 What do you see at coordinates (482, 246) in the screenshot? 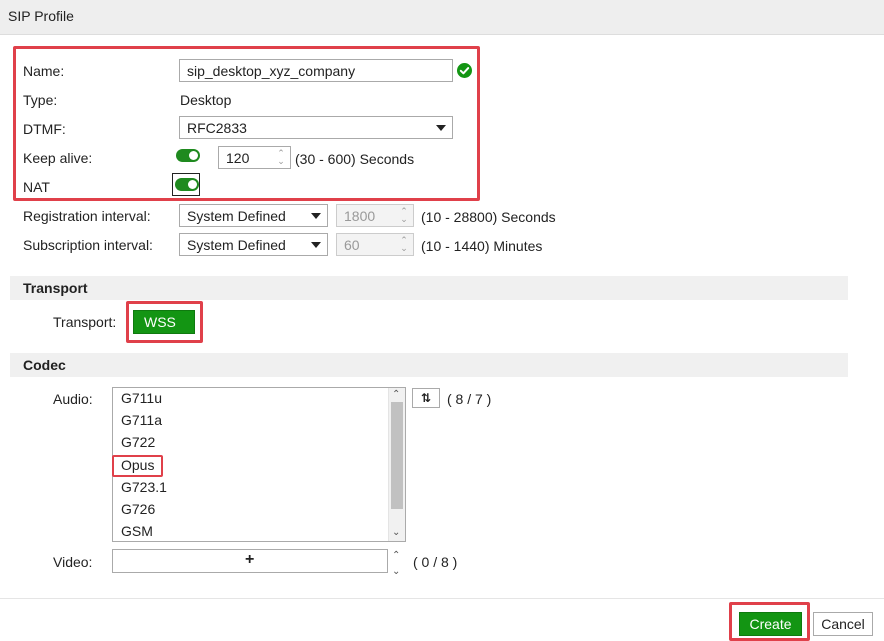
I see `subscription-interval-range: (10 - 1440) Minutes` at bounding box center [482, 246].